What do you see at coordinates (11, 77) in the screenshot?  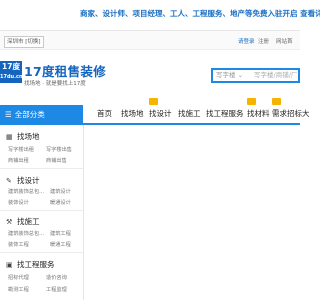 I see `logo-bottom-text: 17du.cn` at bounding box center [11, 77].